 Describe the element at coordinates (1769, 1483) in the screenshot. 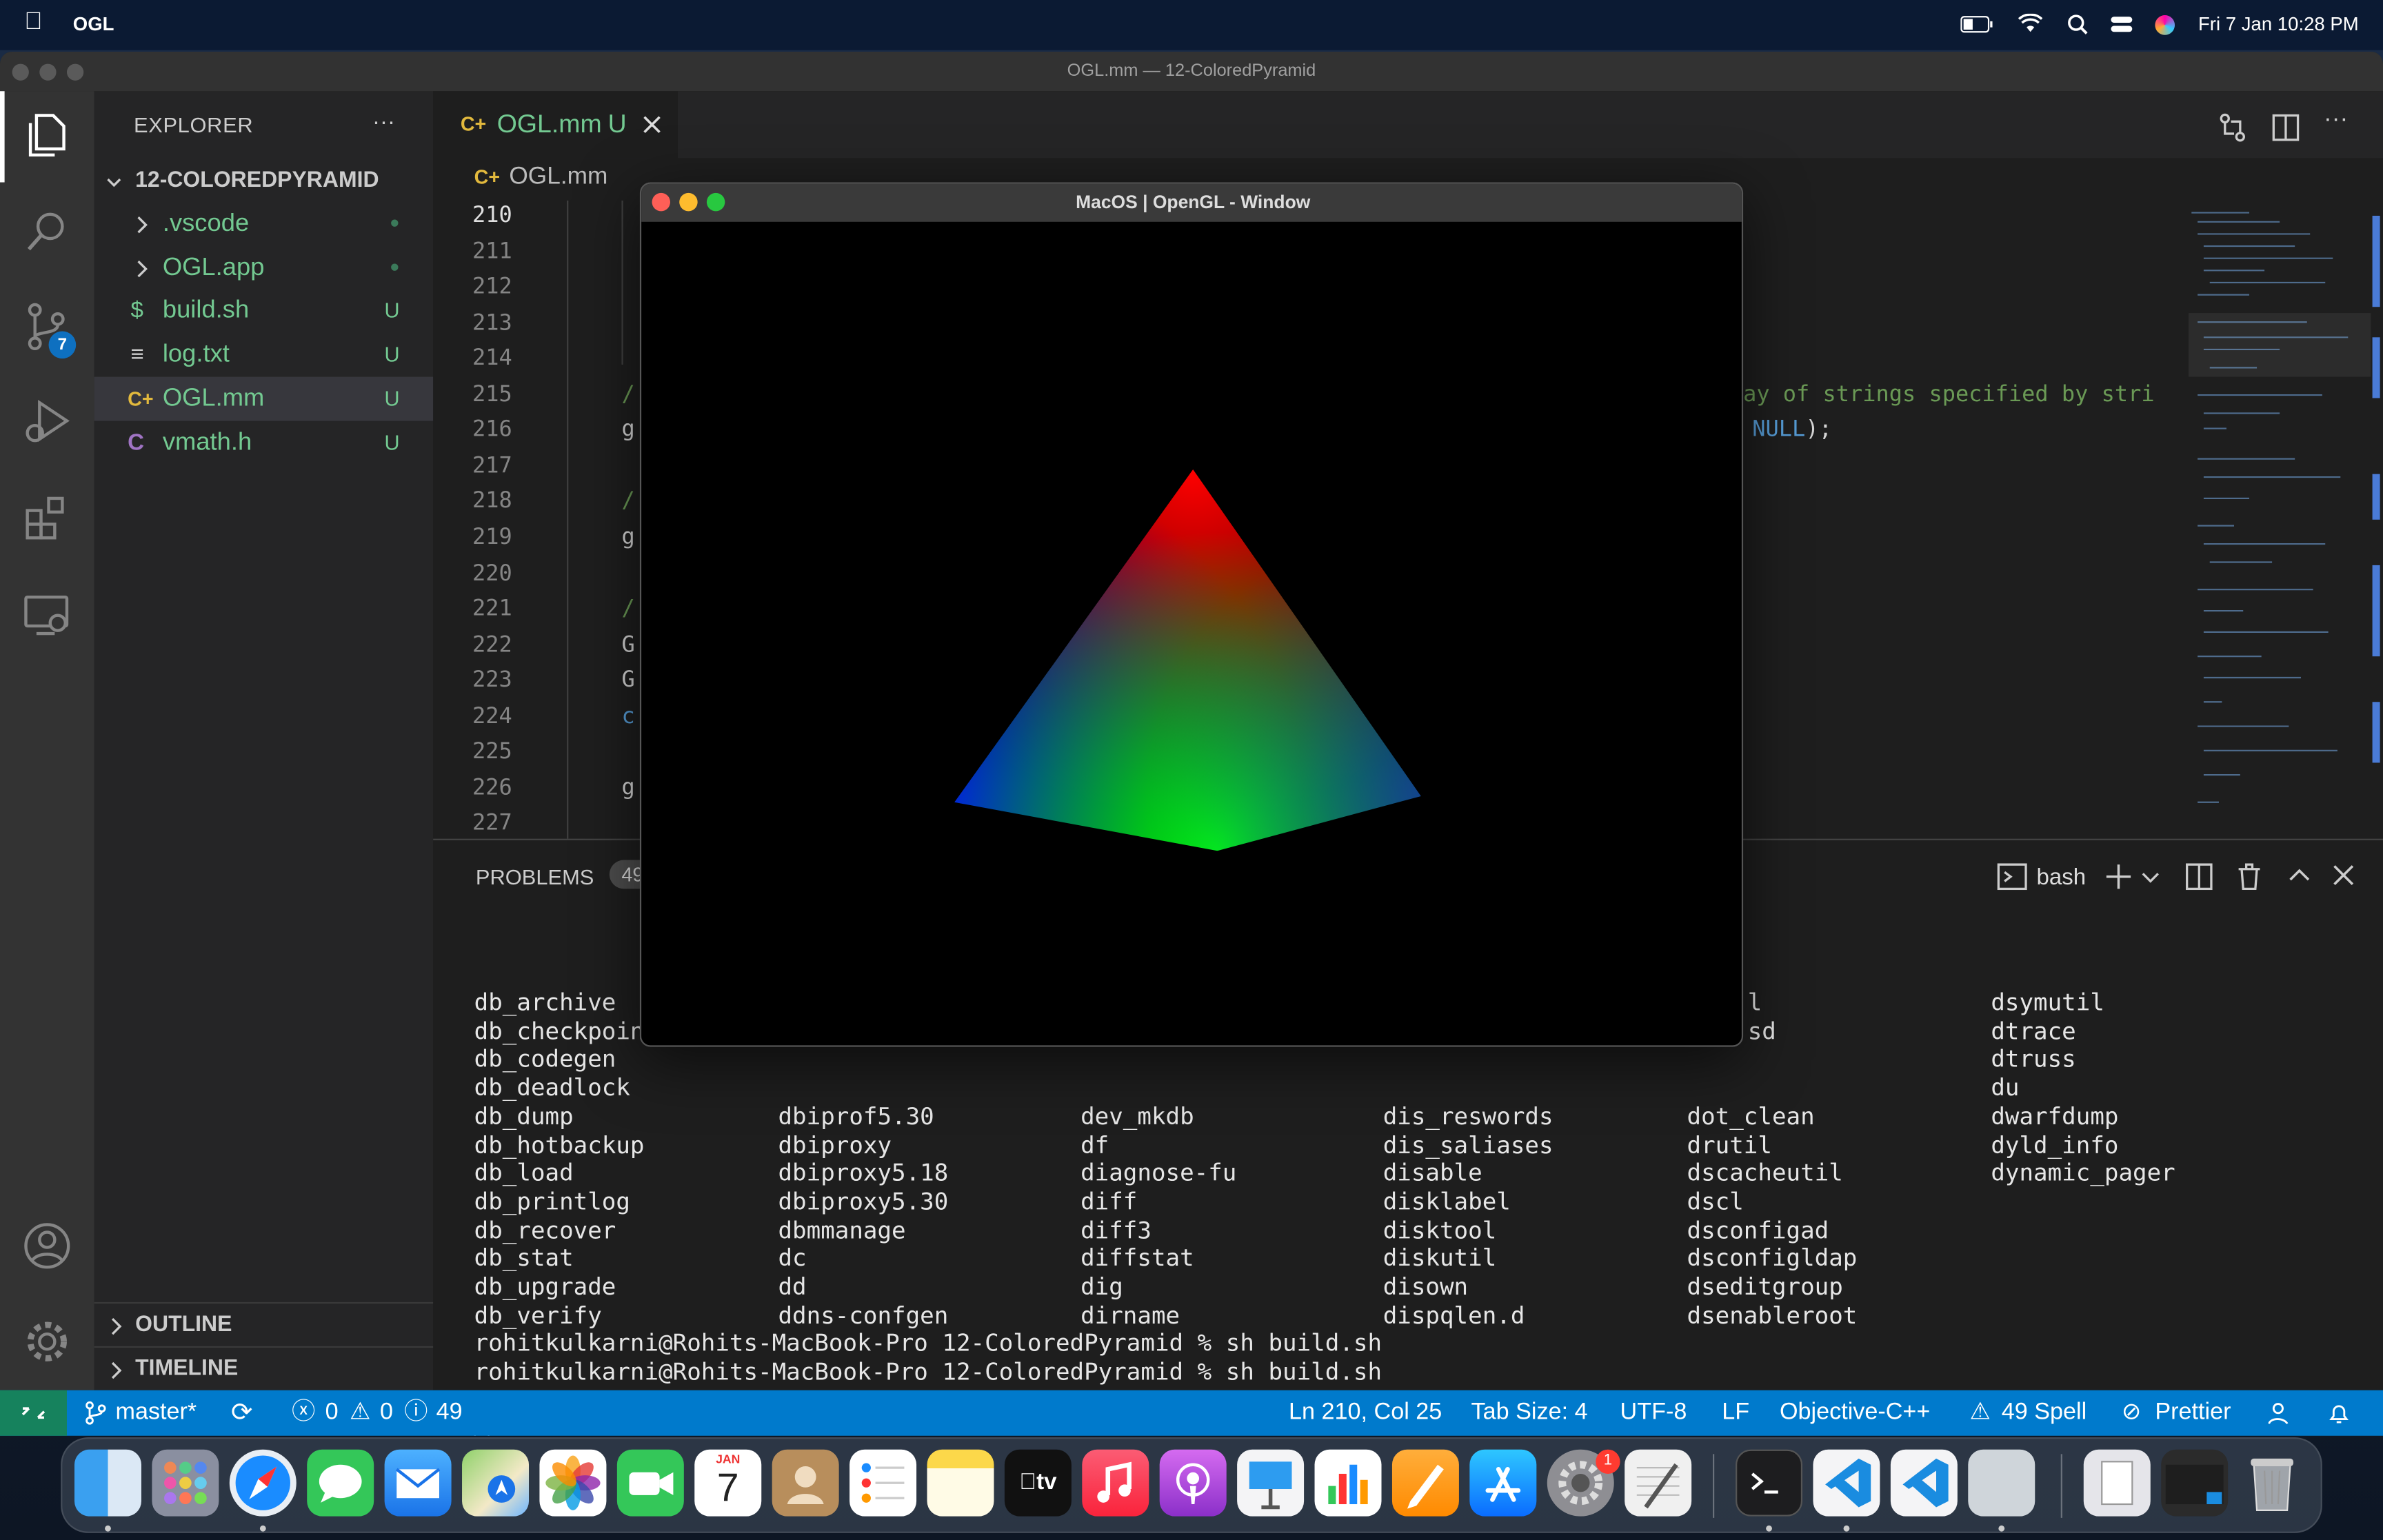

I see `terminal-app-icon` at that location.